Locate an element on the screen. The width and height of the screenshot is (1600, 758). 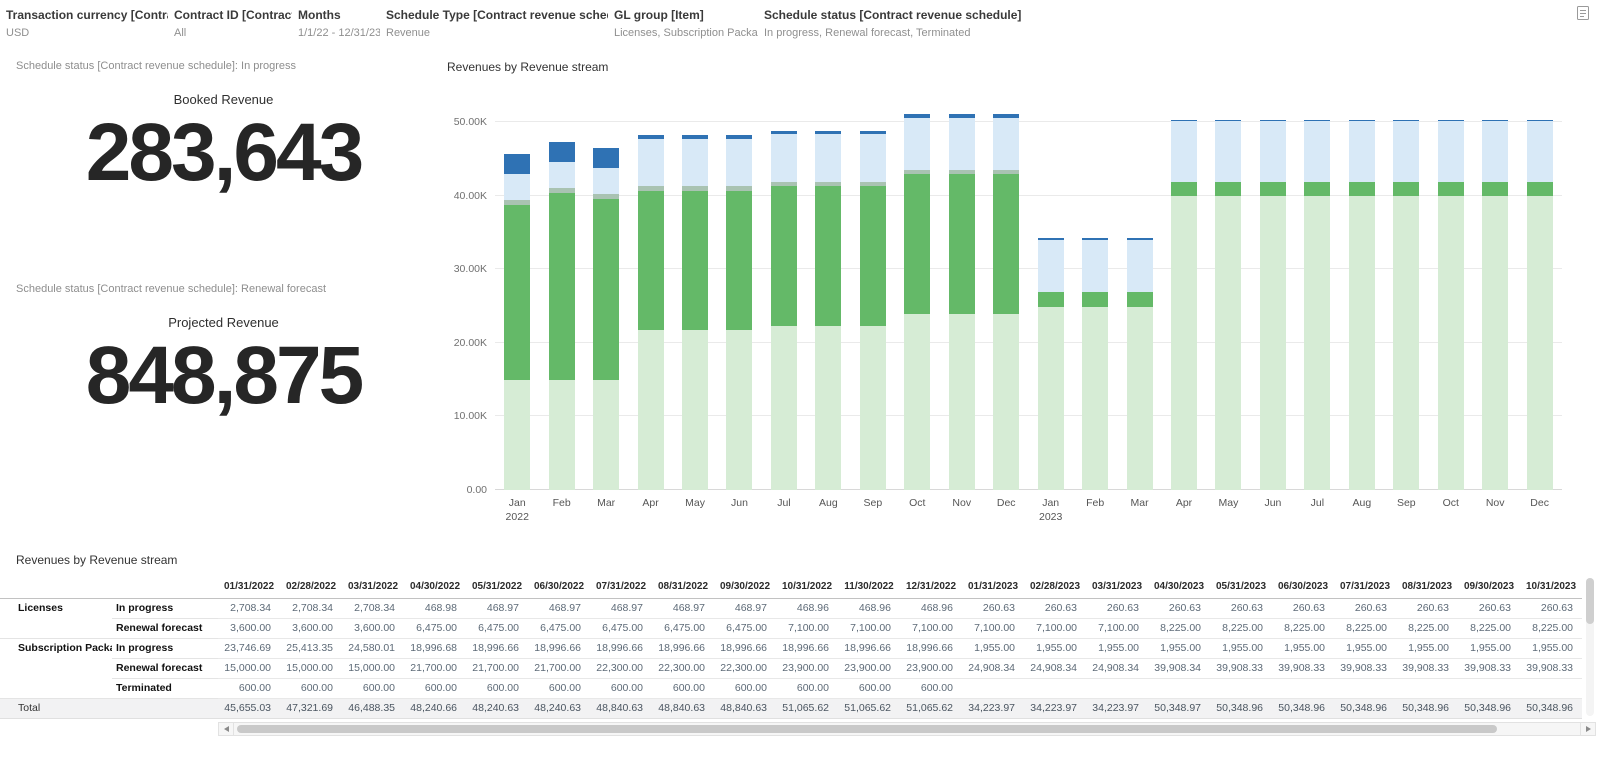
right-arrow-icon is located at coordinates (1588, 728).